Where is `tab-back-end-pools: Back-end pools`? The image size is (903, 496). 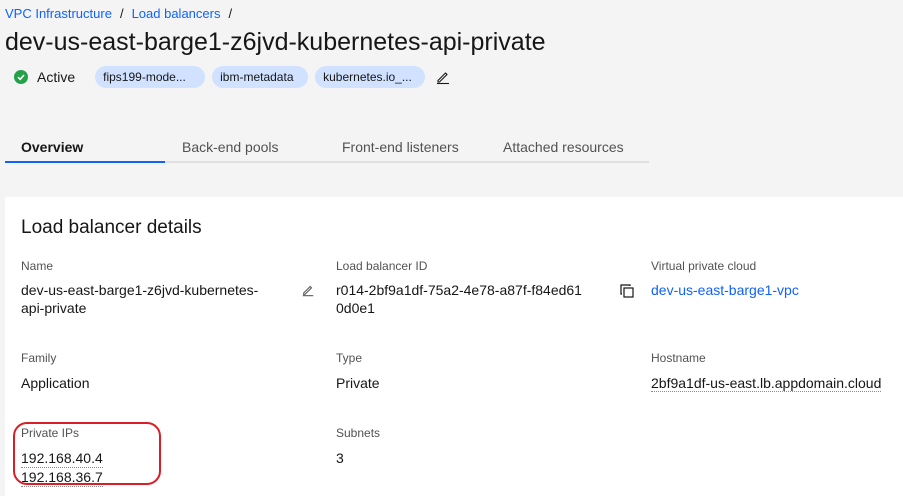 tab-back-end-pools: Back-end pools is located at coordinates (245, 147).